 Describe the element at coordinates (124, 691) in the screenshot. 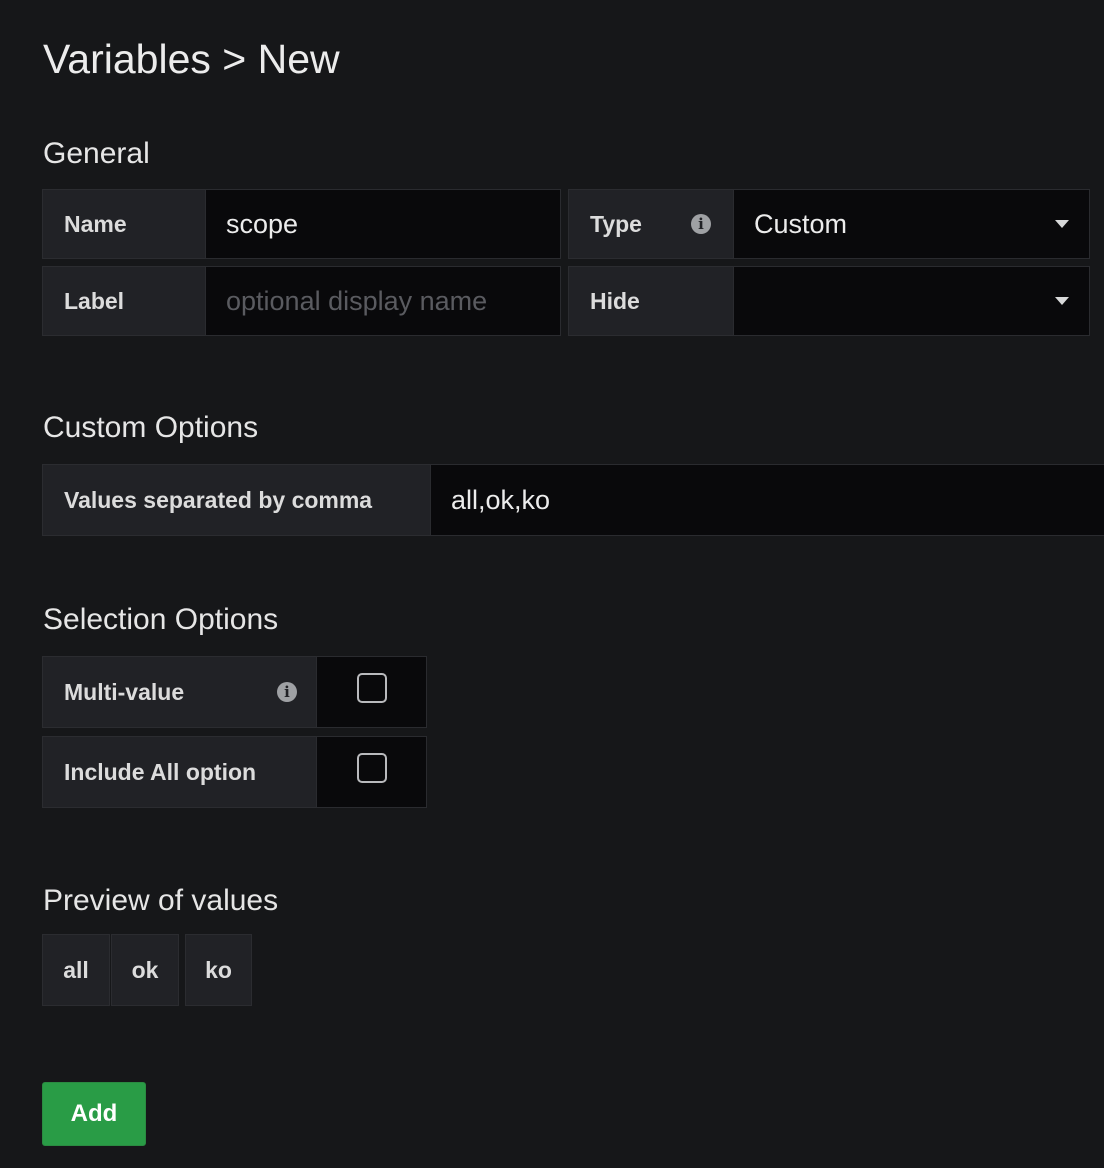

I see `multi-value-label: Multi-value` at that location.